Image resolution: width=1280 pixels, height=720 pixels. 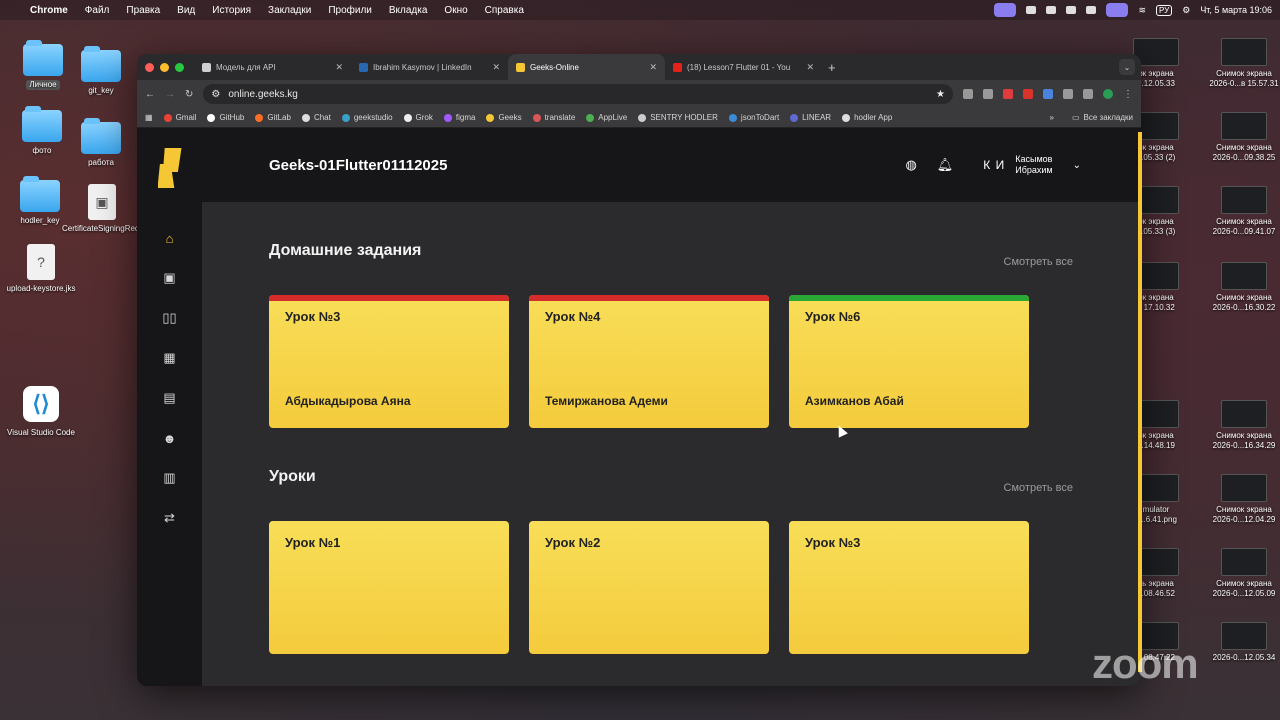 What do you see at coordinates (1127, 67) in the screenshot?
I see `tab-search-button: ⌄` at bounding box center [1127, 67].